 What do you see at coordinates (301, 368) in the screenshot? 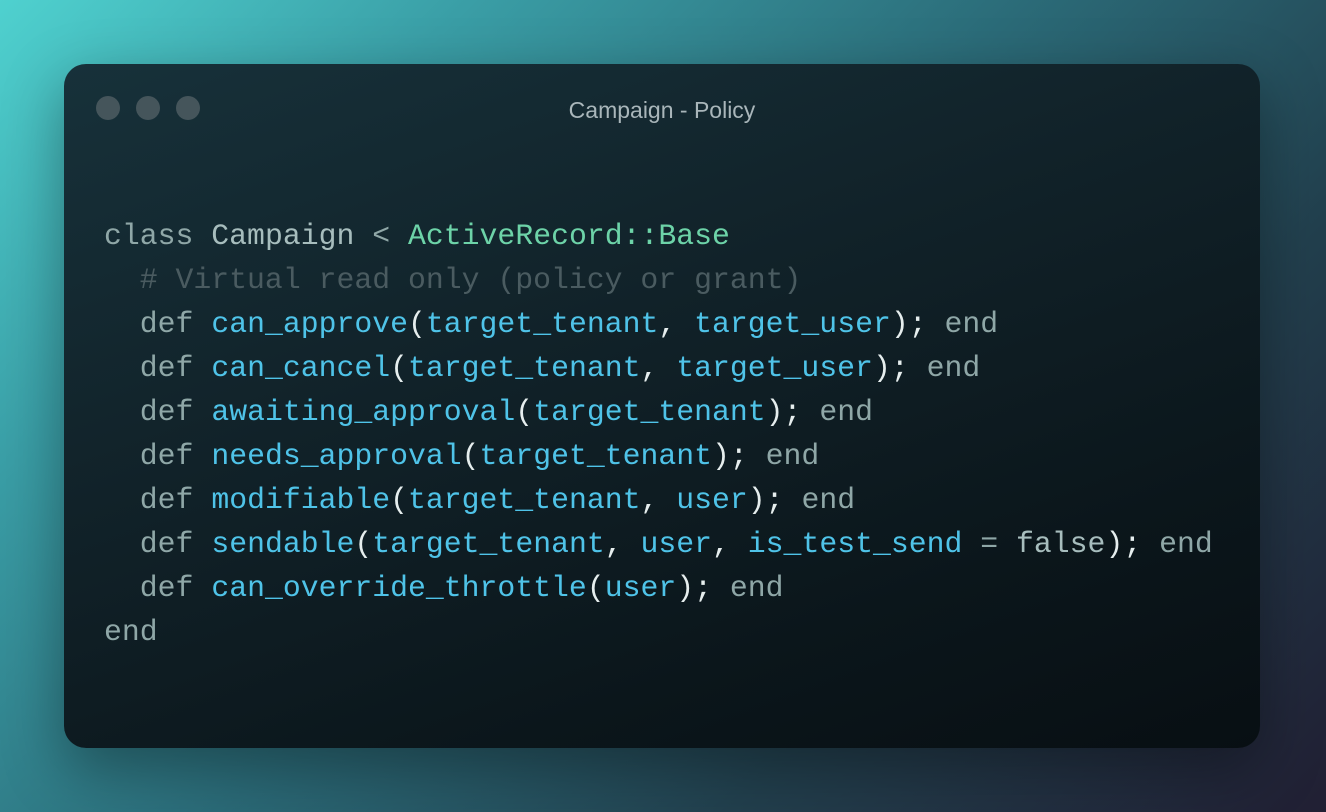
I see `method-name: can_cancel` at bounding box center [301, 368].